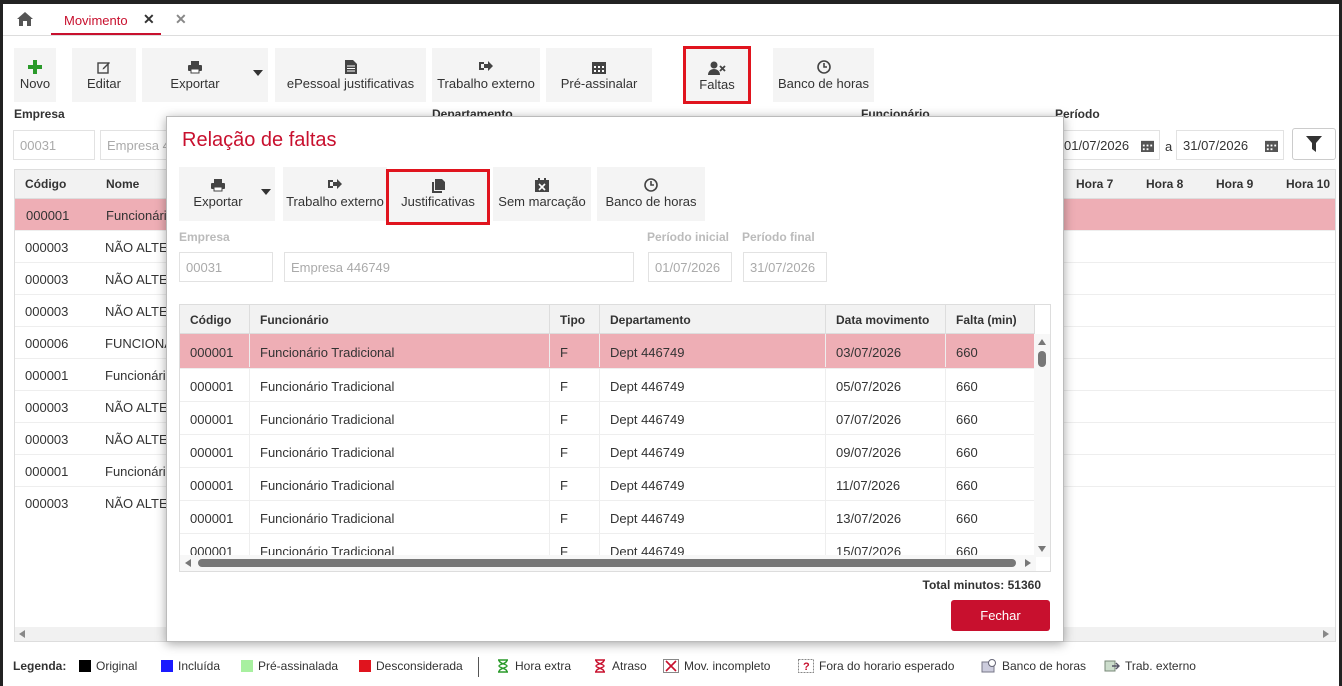 The height and width of the screenshot is (686, 1342). What do you see at coordinates (478, 667) in the screenshot?
I see `legend-divider` at bounding box center [478, 667].